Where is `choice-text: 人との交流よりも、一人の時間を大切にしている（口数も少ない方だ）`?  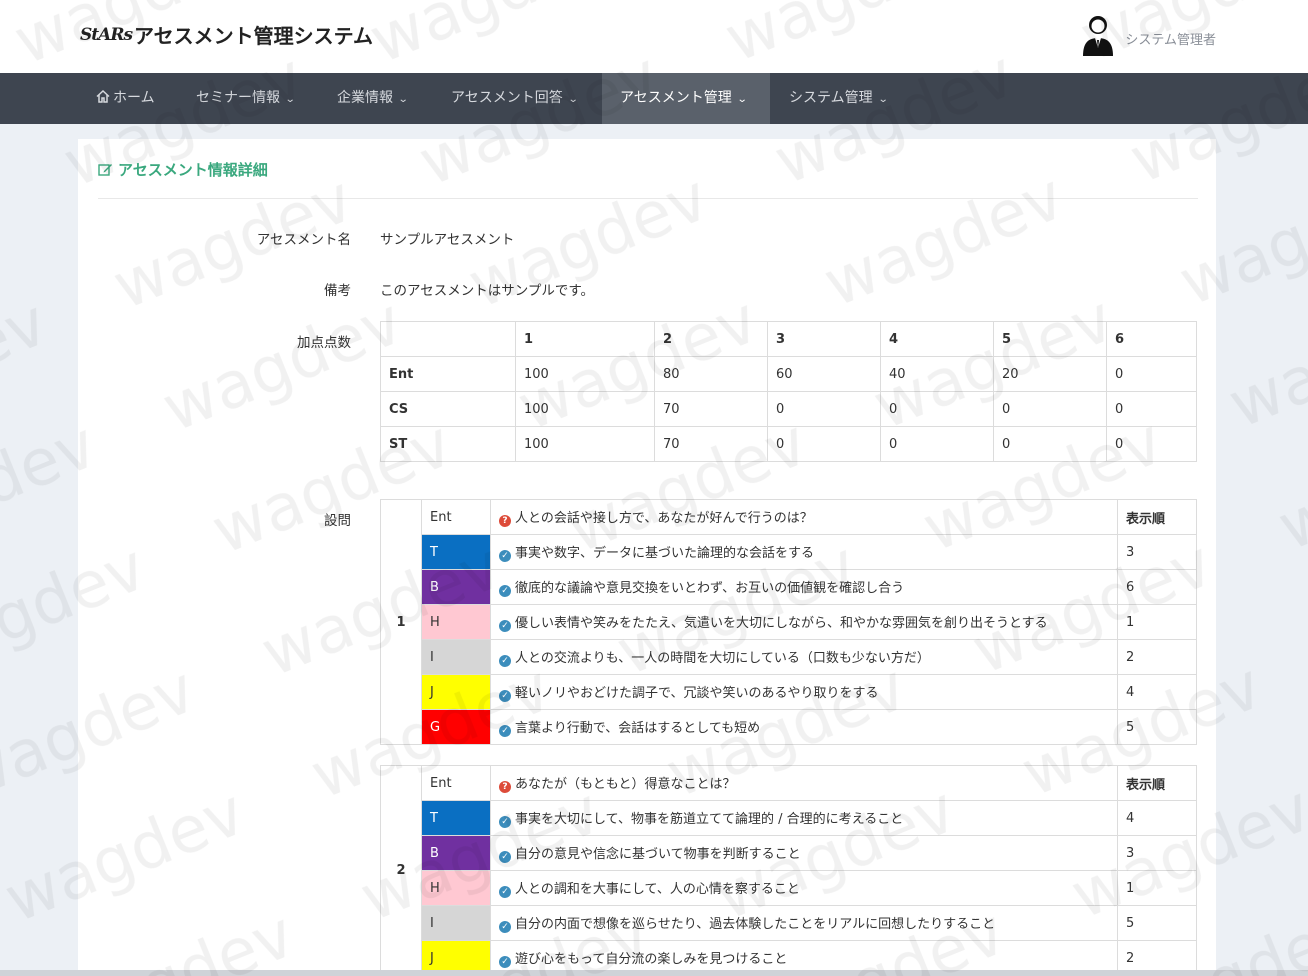
choice-text: 人との交流よりも、一人の時間を大切にしている（口数も少ない方だ） is located at coordinates (722, 658).